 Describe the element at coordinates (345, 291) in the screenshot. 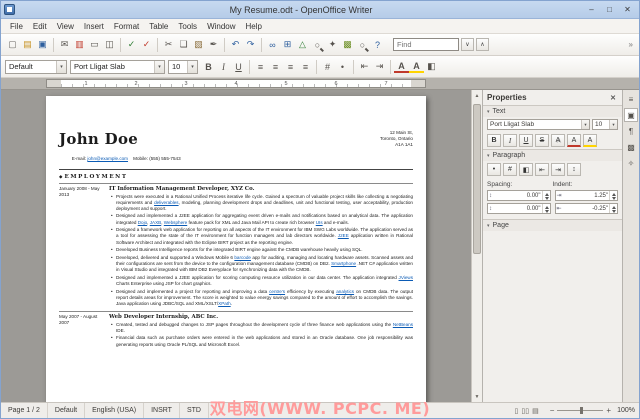

I see `document-hyperlink: analytics` at that location.